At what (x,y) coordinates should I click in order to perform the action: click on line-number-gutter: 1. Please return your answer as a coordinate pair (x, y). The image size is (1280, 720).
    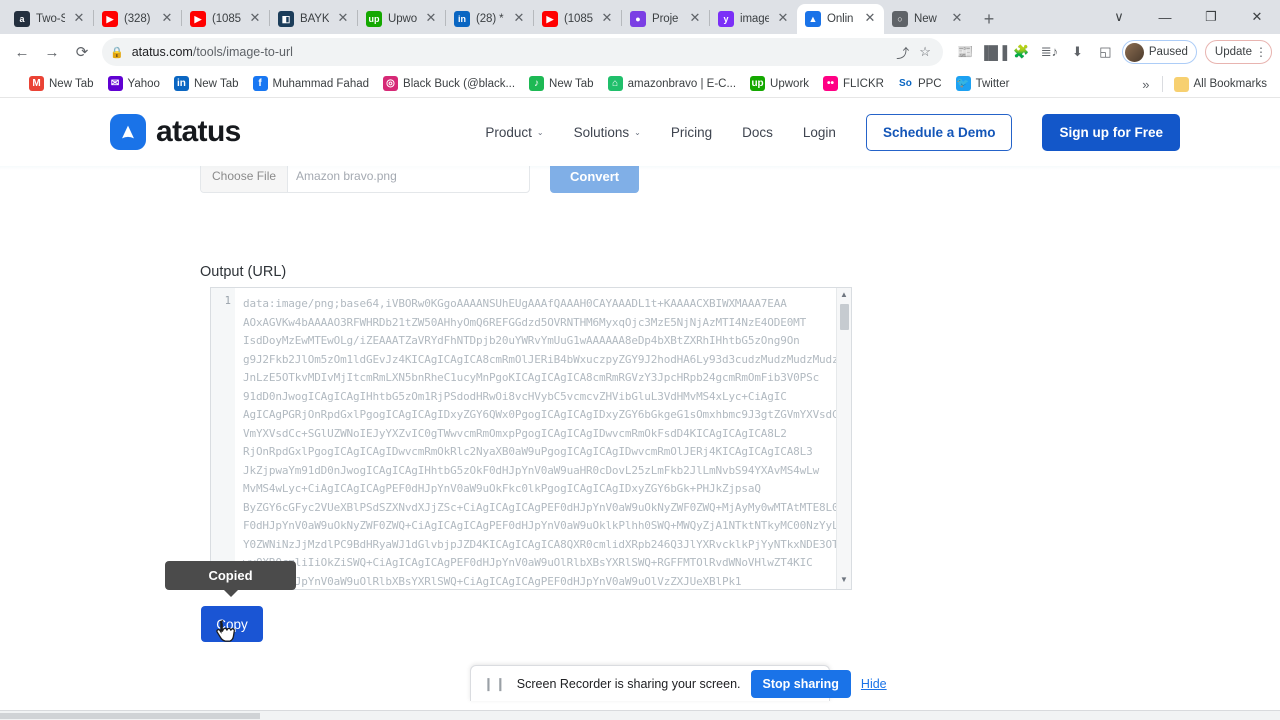
    Looking at the image, I should click on (223, 438).